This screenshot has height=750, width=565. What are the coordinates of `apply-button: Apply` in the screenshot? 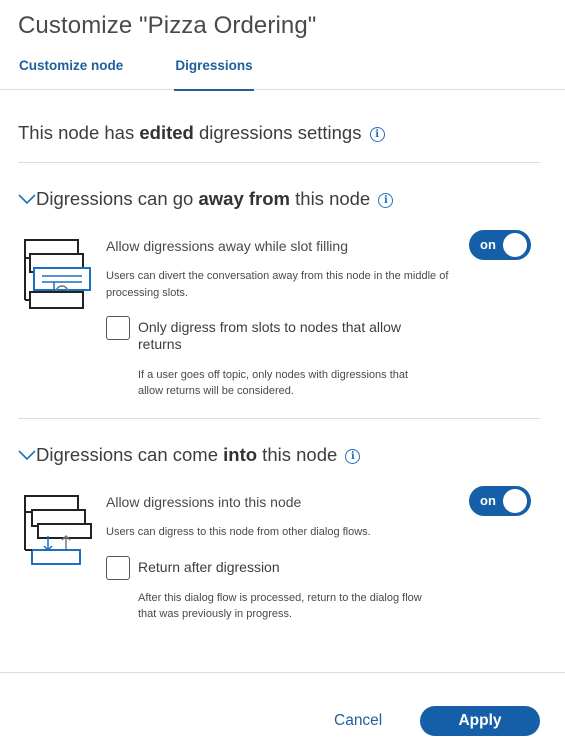 It's located at (480, 721).